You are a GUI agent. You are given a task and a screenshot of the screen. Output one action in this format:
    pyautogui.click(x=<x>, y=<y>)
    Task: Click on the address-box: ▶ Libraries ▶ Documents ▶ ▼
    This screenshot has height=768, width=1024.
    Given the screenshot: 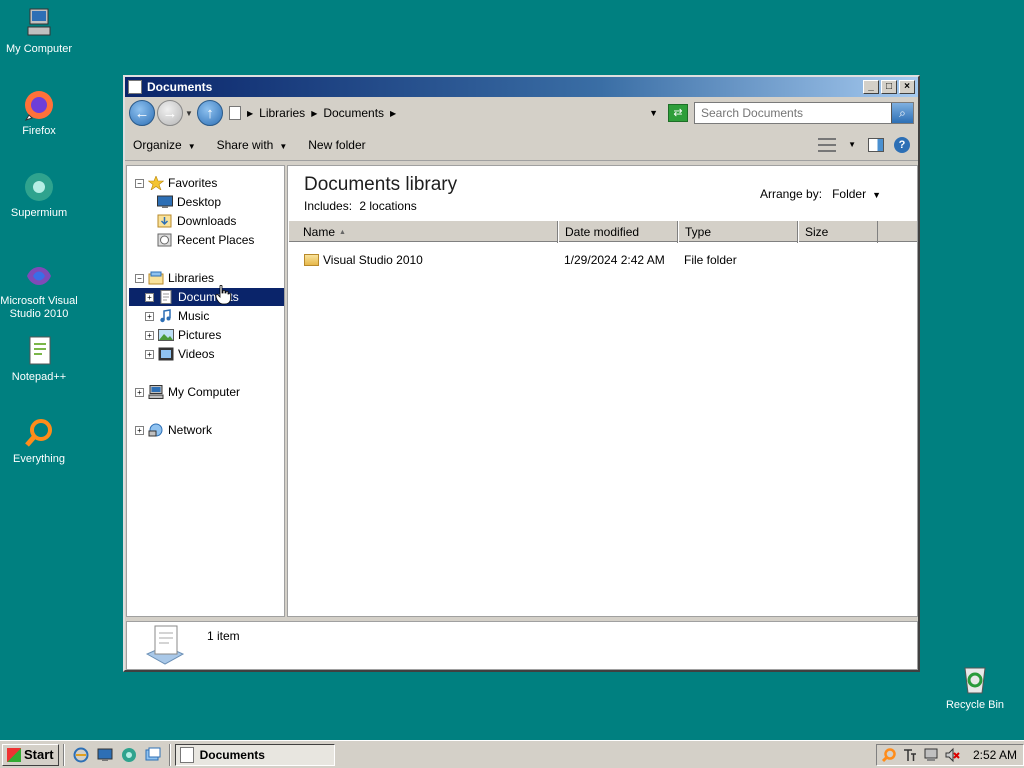 What is the action you would take?
    pyautogui.click(x=447, y=113)
    